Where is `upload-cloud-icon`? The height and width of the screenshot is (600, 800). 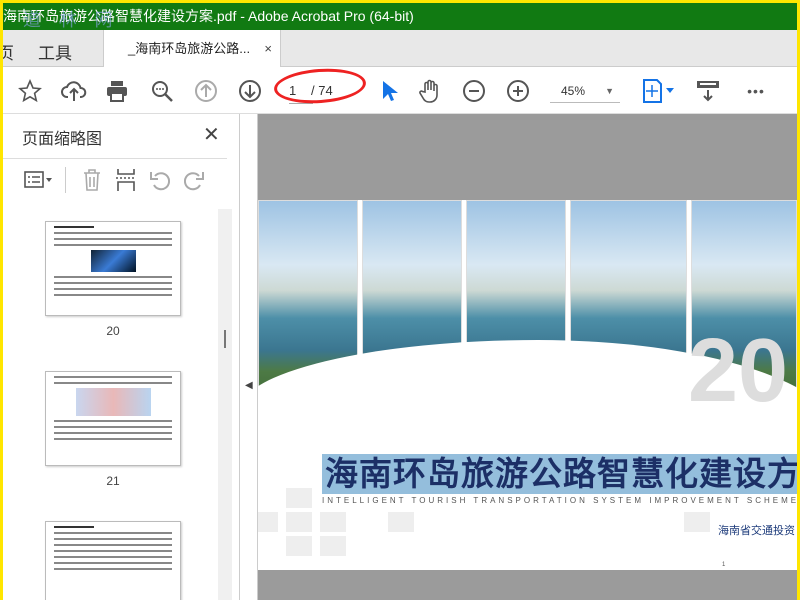 upload-cloud-icon is located at coordinates (74, 91).